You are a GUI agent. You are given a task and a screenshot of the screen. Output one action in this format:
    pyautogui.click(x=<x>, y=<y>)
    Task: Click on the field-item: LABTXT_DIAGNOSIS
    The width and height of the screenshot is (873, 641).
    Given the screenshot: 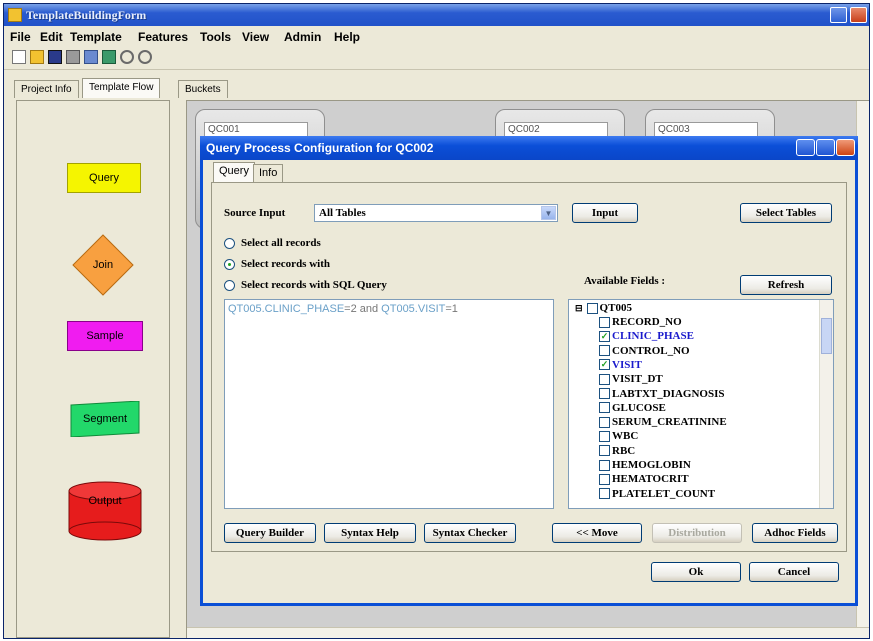 What is the action you would take?
    pyautogui.click(x=661, y=394)
    